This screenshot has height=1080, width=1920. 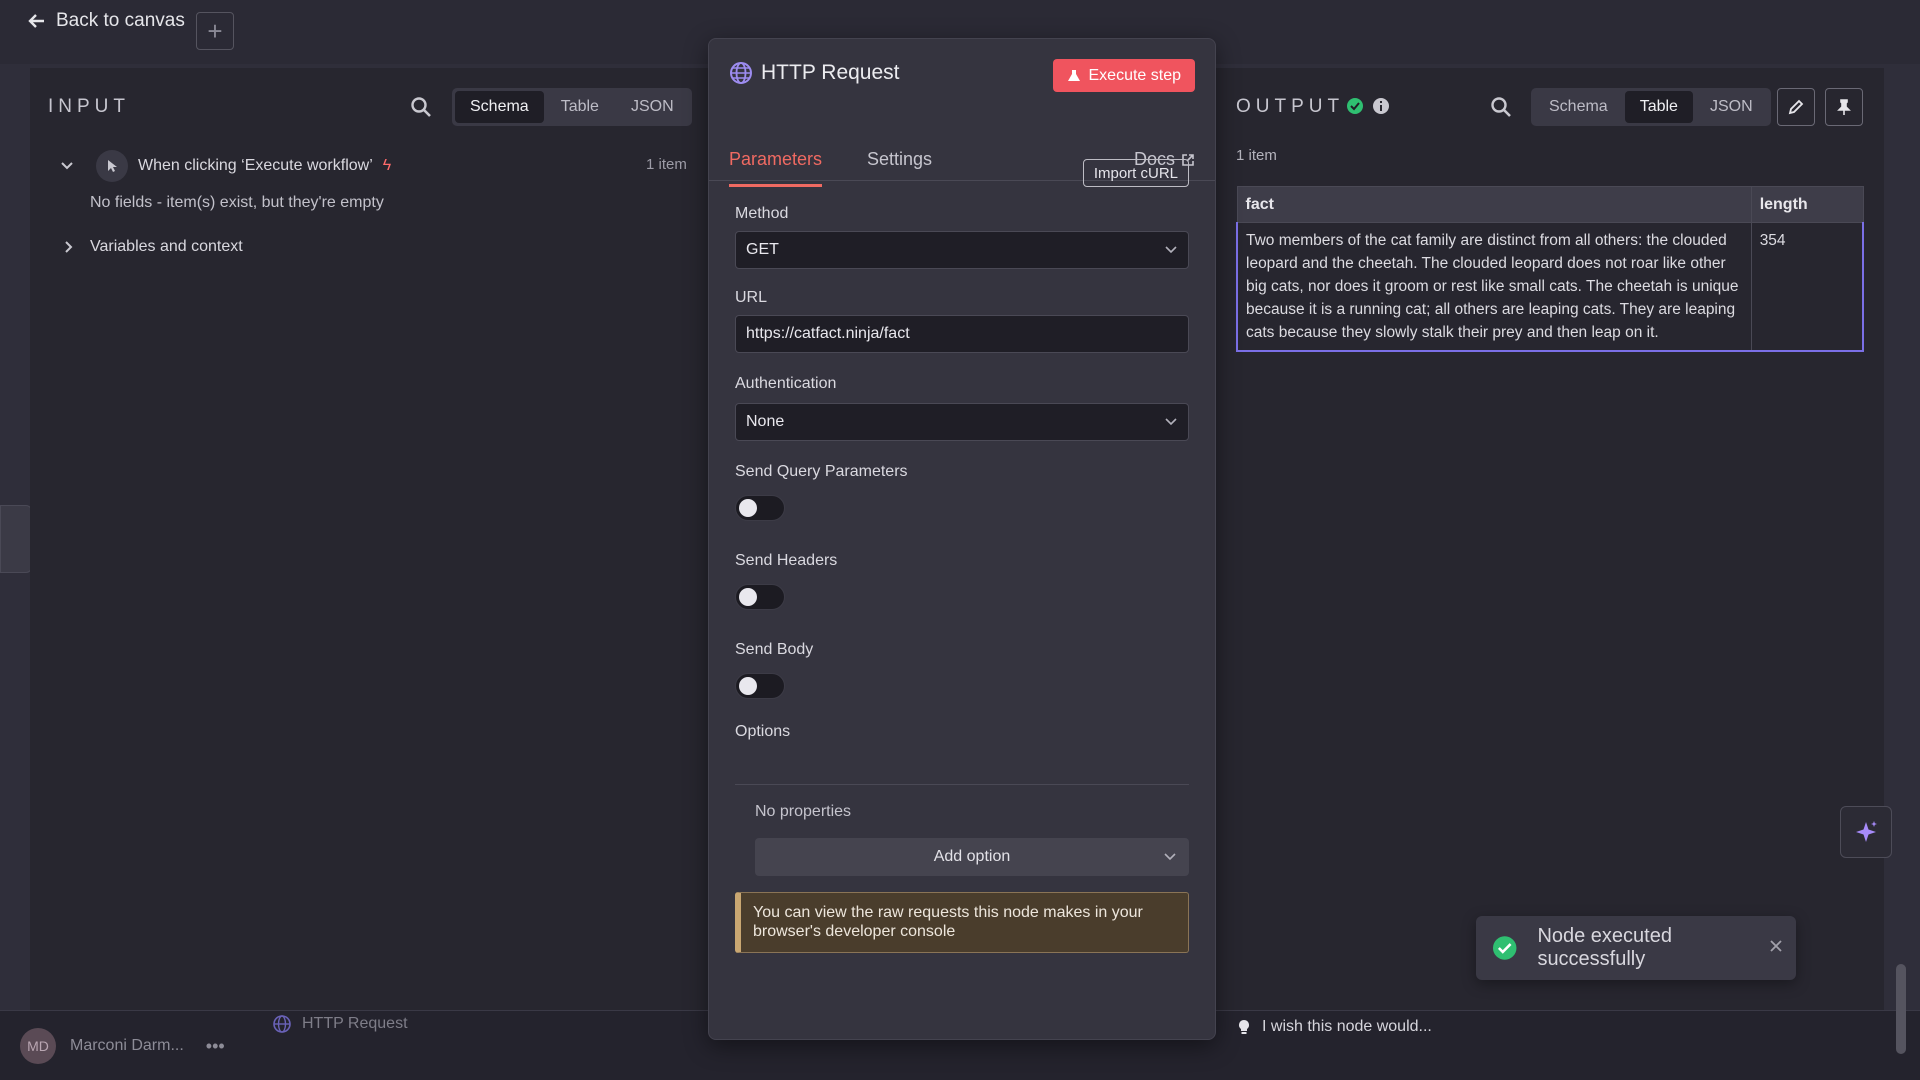 What do you see at coordinates (962, 334) in the screenshot?
I see `url-field: https://catfact.ninja/fact` at bounding box center [962, 334].